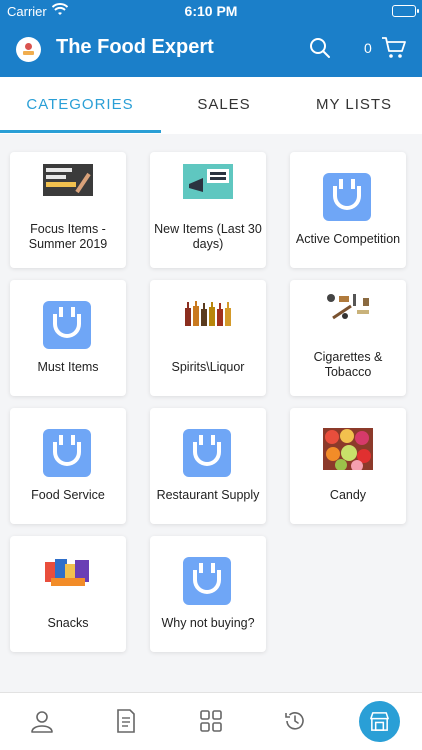 The height and width of the screenshot is (750, 422). Describe the element at coordinates (28, 49) in the screenshot. I see `app-logo` at that location.